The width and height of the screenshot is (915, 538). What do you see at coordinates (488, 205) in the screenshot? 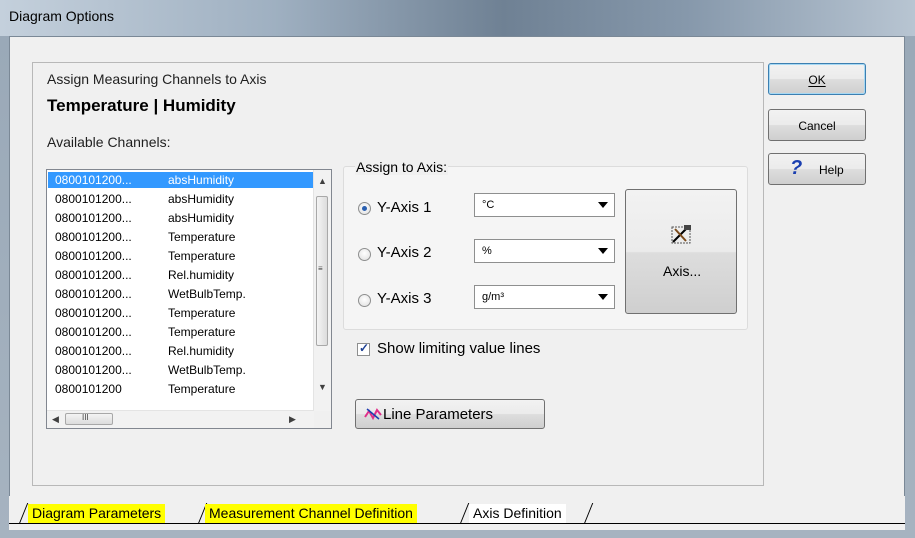
I see `y-axis-1-unit-value: °C` at bounding box center [488, 205].